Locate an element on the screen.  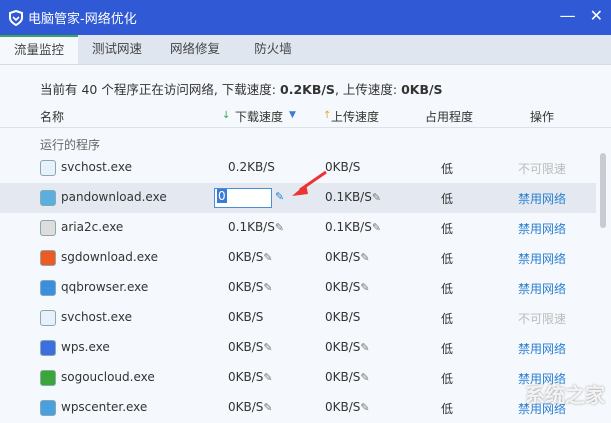
table-row: aria2c.exe 0.1KB/S✎ 0.1KB/S✎ 低 禁用网络 is located at coordinates (298, 228).